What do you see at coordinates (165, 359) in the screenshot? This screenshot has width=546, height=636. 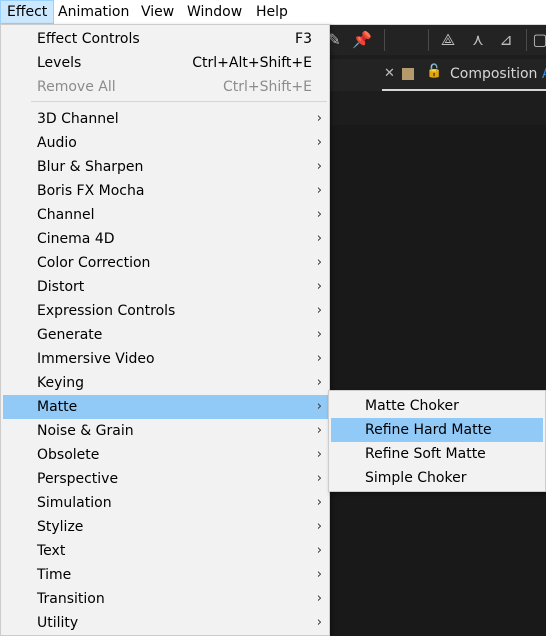 I see `menu-item-immersive-video: Immersive Video ›` at bounding box center [165, 359].